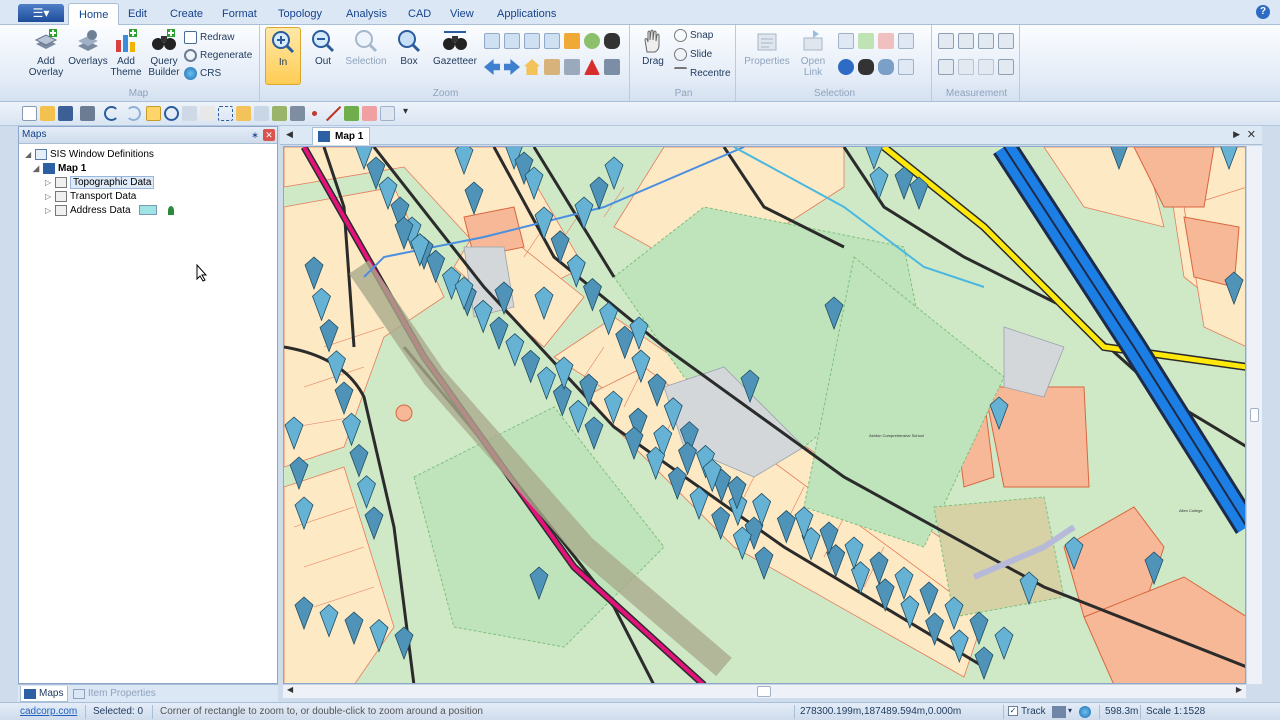 Image resolution: width=1280 pixels, height=720 pixels. What do you see at coordinates (1263, 12) in the screenshot?
I see `help-icon: ?` at bounding box center [1263, 12].